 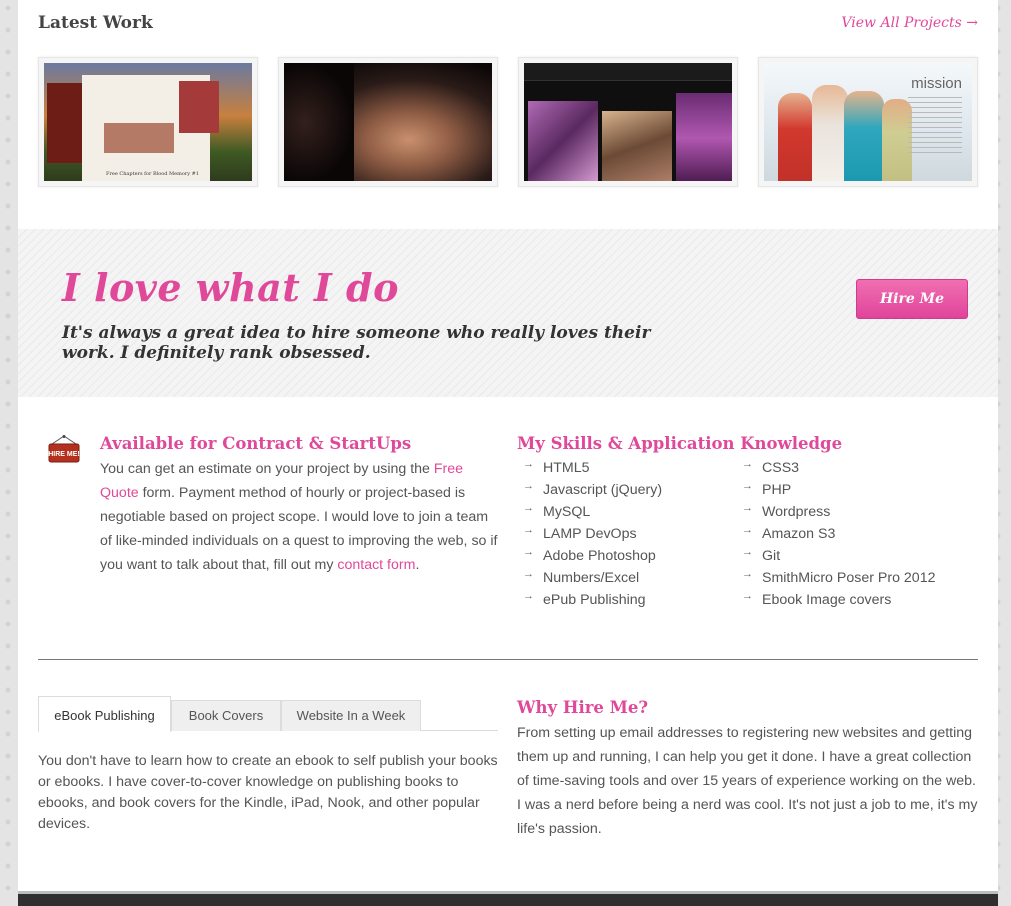 I want to click on project-image: Free Chapters for Blood Memory #1, so click(x=148, y=122).